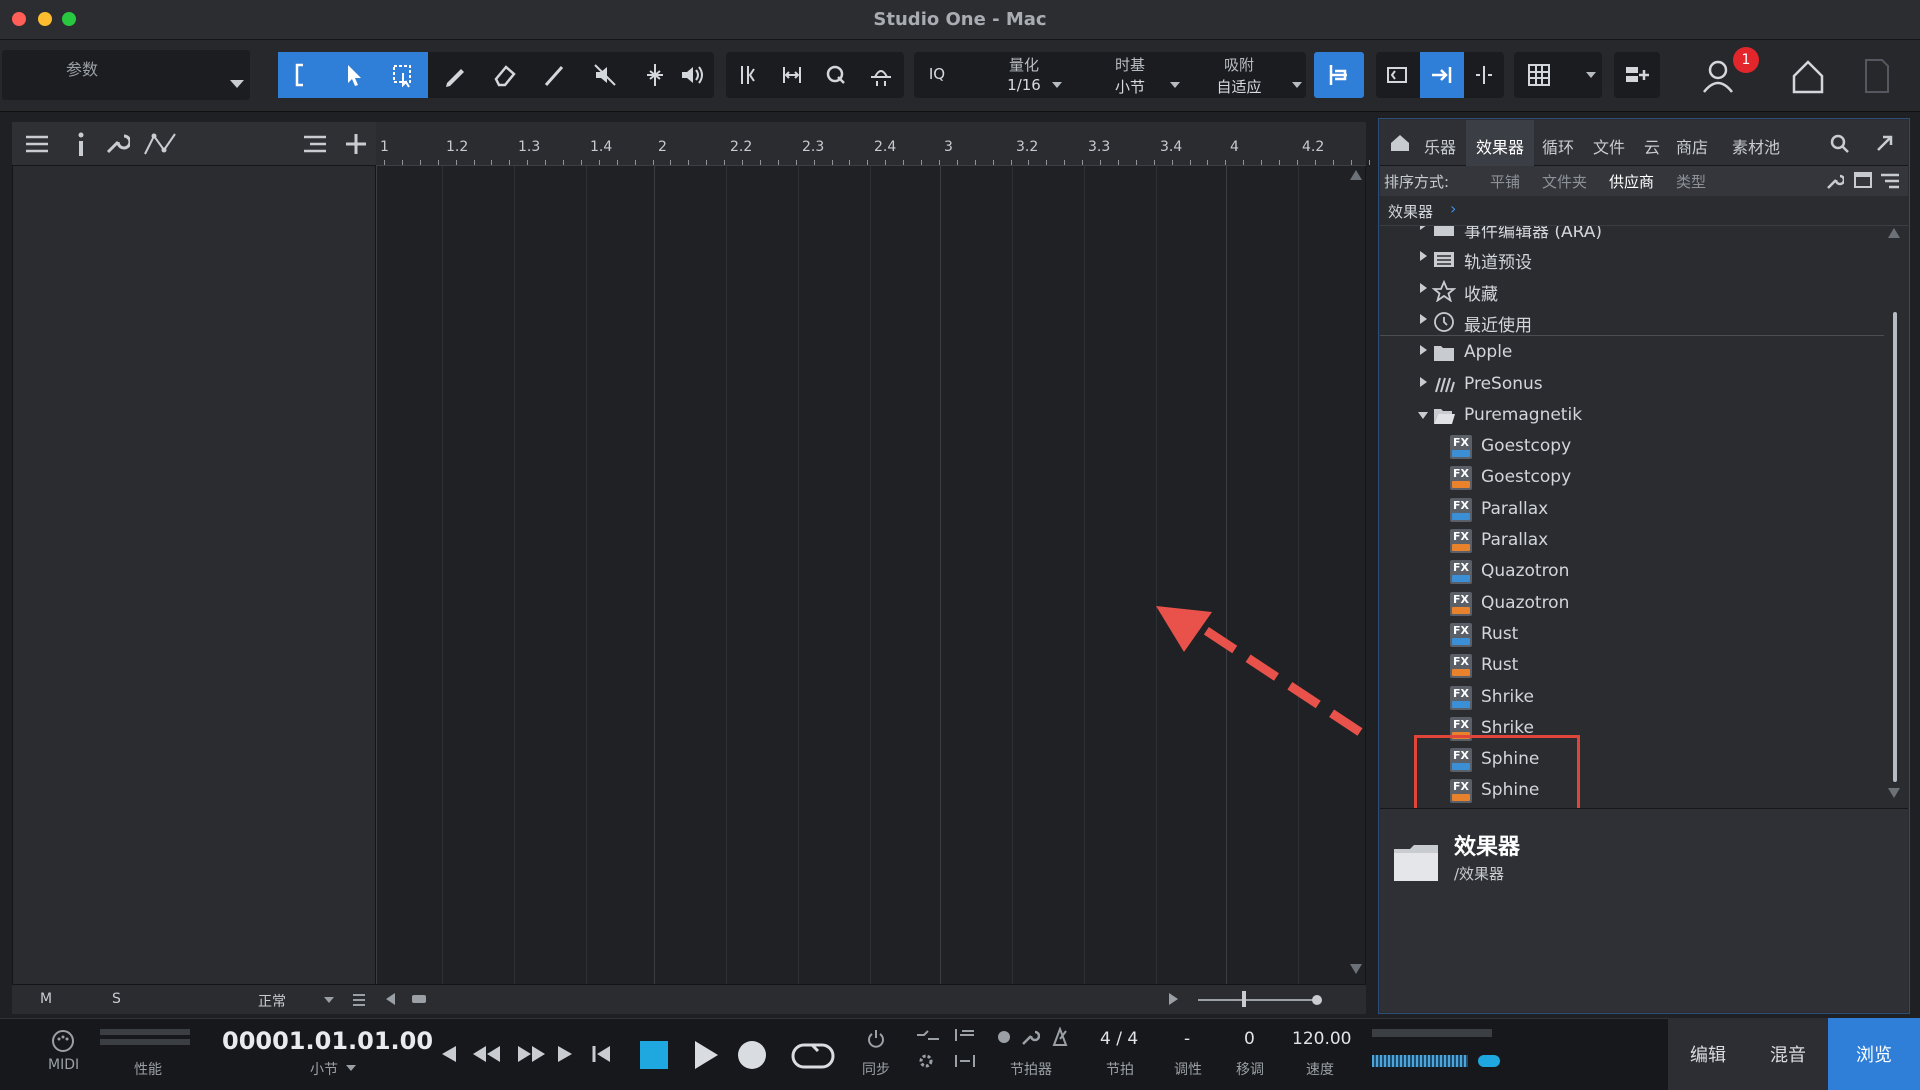  I want to click on quantize-value: 1/16, so click(1024, 85).